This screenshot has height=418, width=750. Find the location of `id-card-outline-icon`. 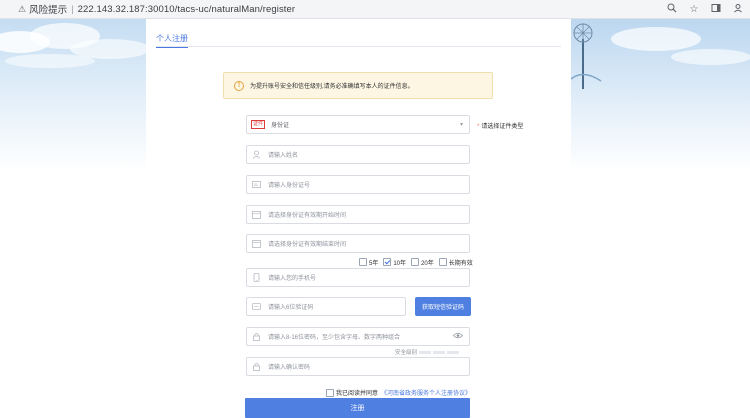

id-card-outline-icon is located at coordinates (256, 184).